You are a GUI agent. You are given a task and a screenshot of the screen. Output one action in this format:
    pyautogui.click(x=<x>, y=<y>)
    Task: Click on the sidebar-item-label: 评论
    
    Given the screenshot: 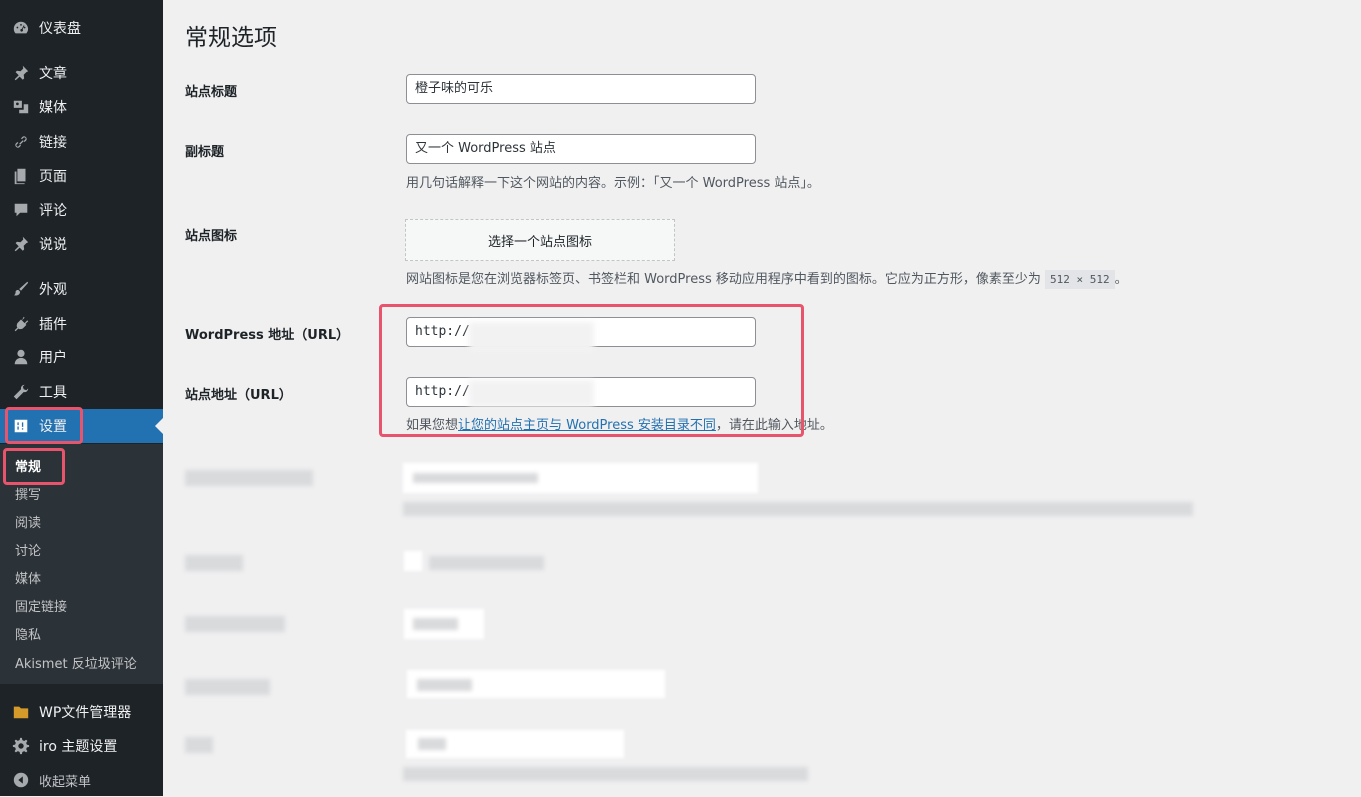 What is the action you would take?
    pyautogui.click(x=53, y=211)
    